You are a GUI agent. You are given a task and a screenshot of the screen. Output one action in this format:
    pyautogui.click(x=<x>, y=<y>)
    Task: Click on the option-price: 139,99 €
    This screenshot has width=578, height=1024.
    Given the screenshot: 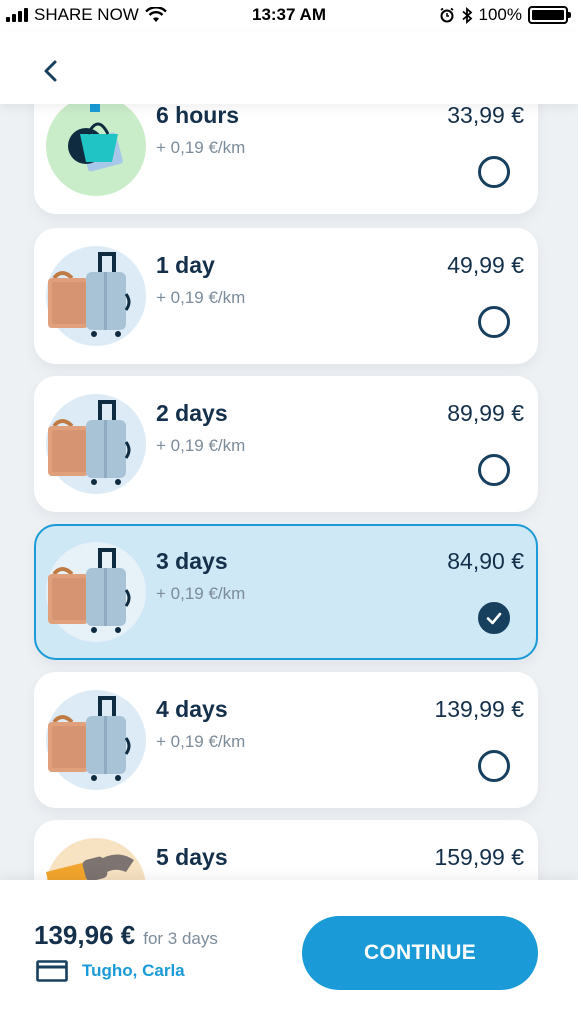 What is the action you would take?
    pyautogui.click(x=479, y=709)
    